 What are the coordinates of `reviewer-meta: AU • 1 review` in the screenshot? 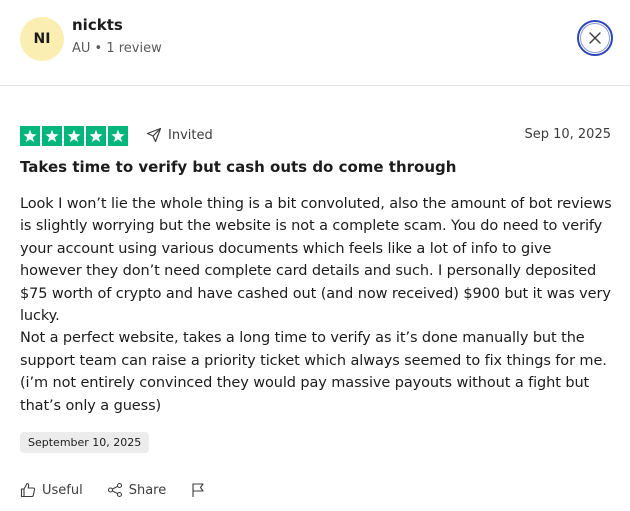 It's located at (117, 48).